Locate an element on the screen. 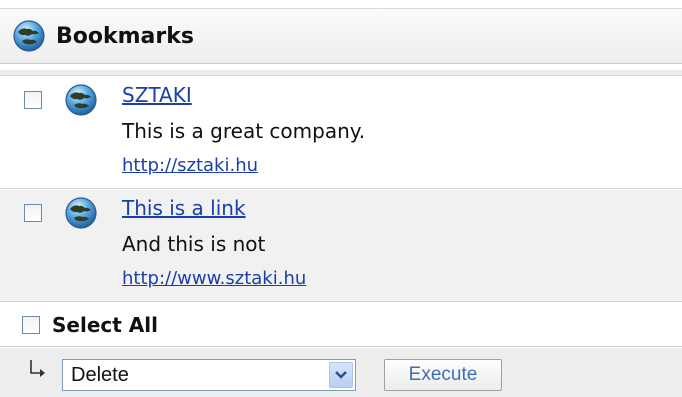 Image resolution: width=682 pixels, height=397 pixels. corner-arrow-icon is located at coordinates (37, 368).